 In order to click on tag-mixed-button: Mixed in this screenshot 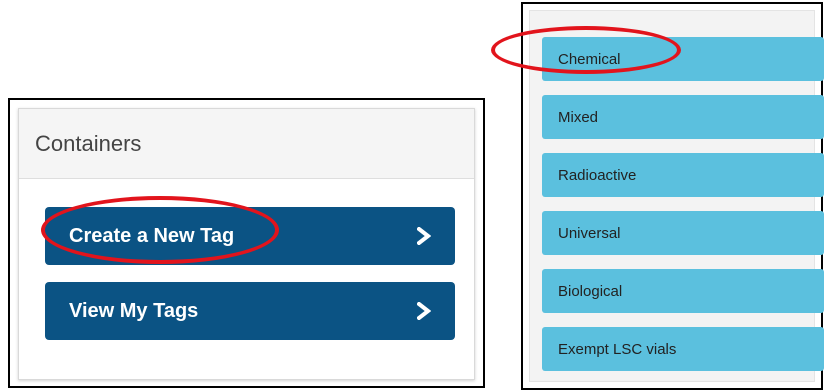, I will do `click(683, 117)`.